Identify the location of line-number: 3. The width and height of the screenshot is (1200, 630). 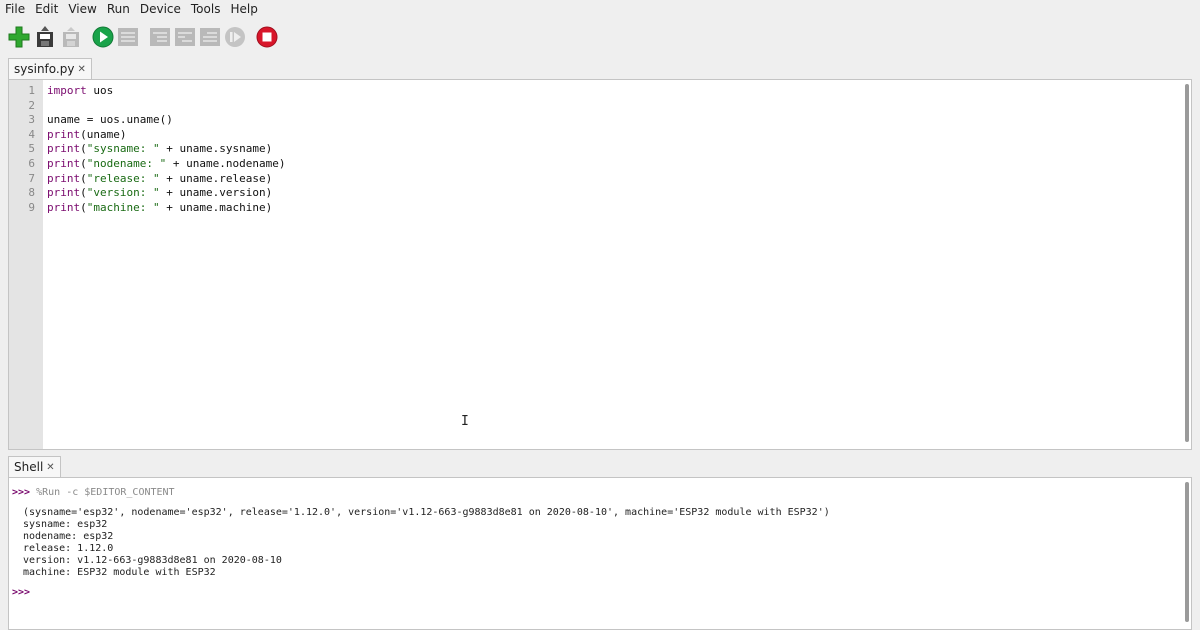
(31, 120).